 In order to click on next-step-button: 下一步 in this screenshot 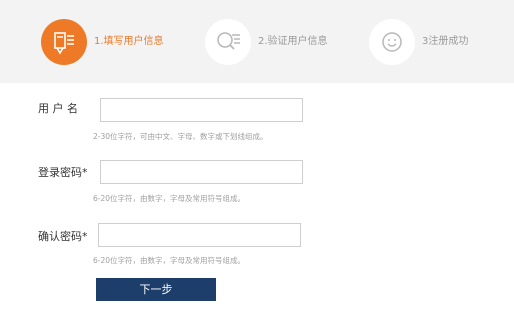, I will do `click(156, 289)`.